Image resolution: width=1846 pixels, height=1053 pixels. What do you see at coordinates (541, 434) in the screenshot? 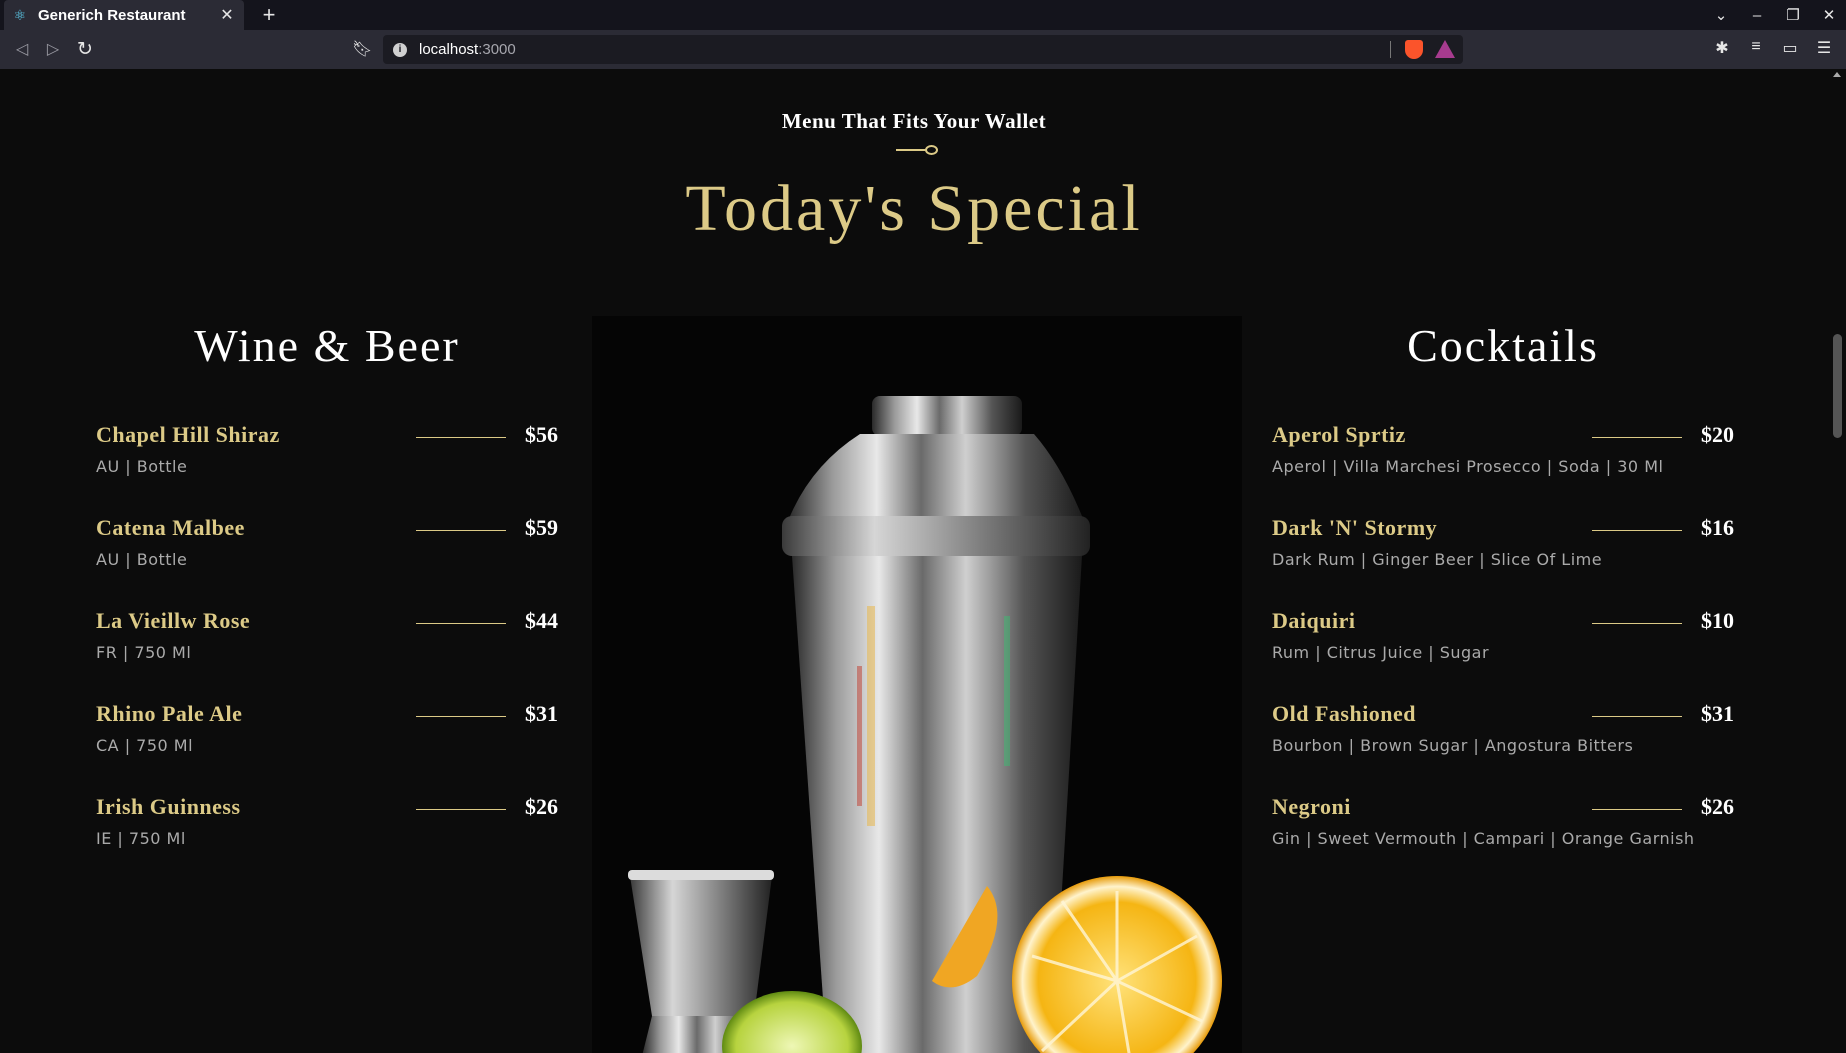
I see `menu-item-price: $56` at bounding box center [541, 434].